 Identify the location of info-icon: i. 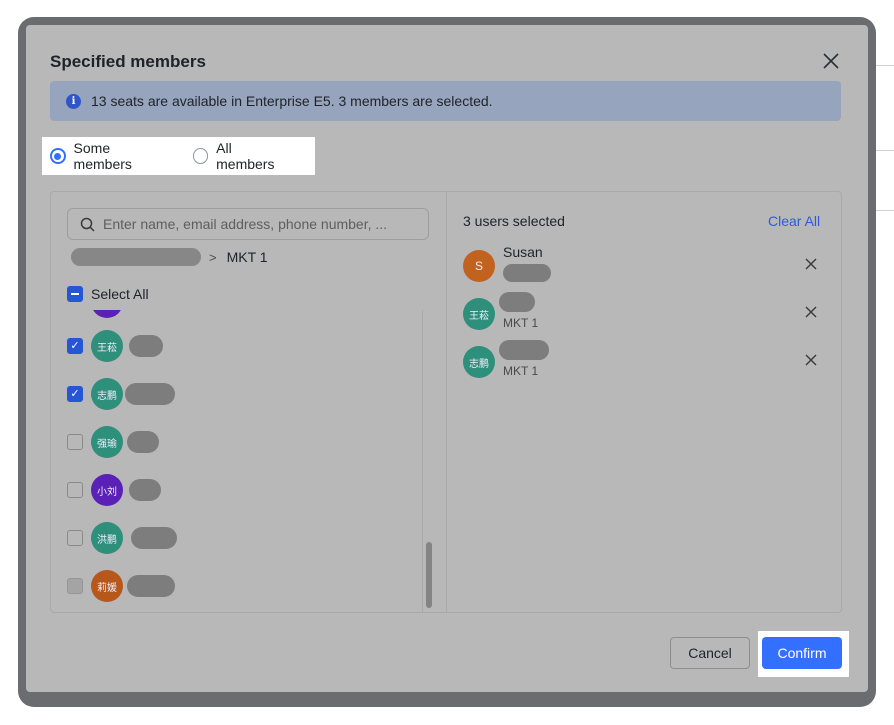
(73, 101).